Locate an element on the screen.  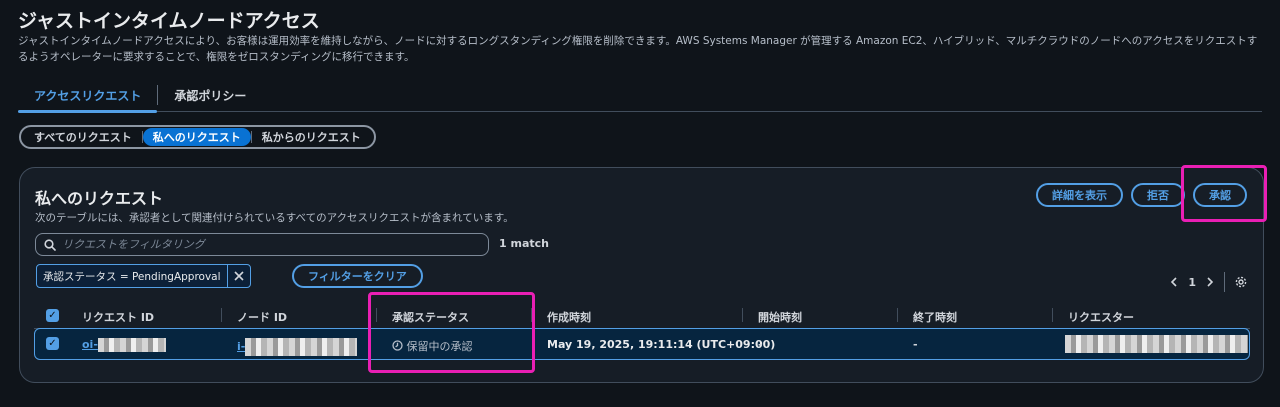
tab-bar: アクセスリクエスト 承認ポリシー is located at coordinates (640, 96).